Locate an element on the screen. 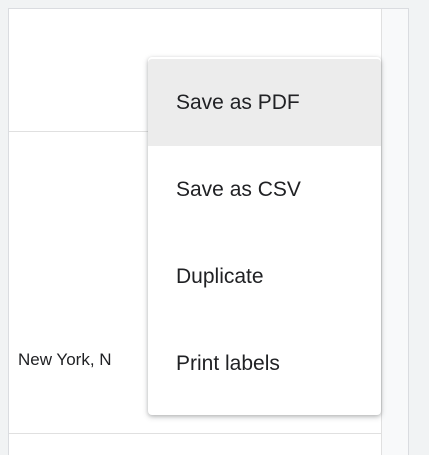  row-divider-bottom is located at coordinates (208, 433).